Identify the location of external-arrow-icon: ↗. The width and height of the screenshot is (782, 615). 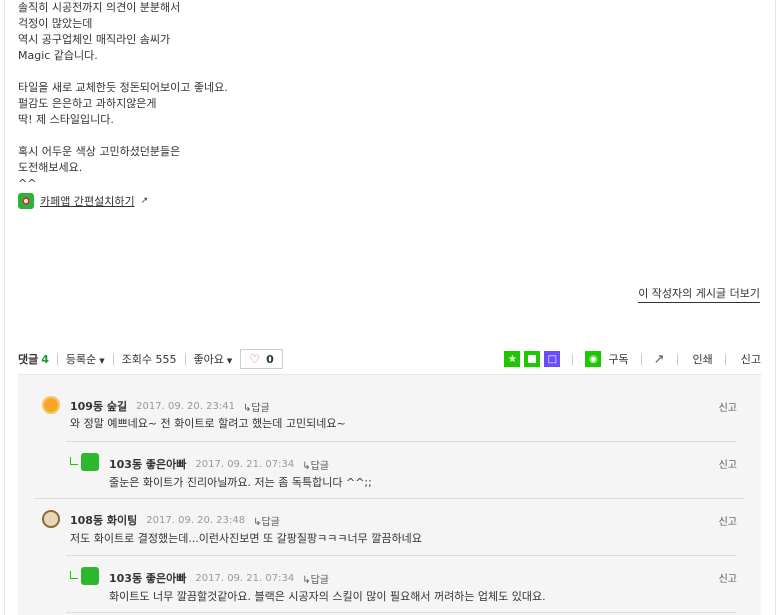
(144, 201).